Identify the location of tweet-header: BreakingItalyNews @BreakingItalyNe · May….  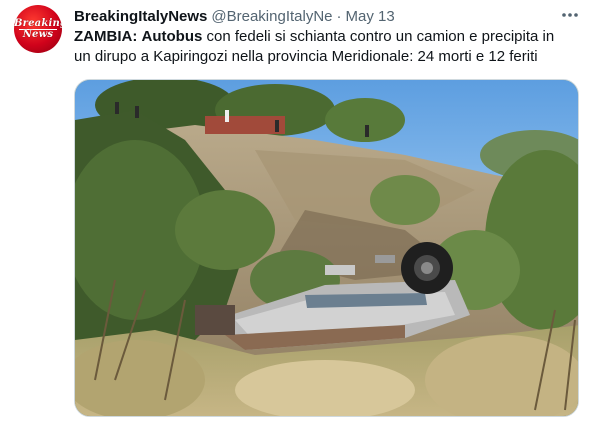
(234, 16).